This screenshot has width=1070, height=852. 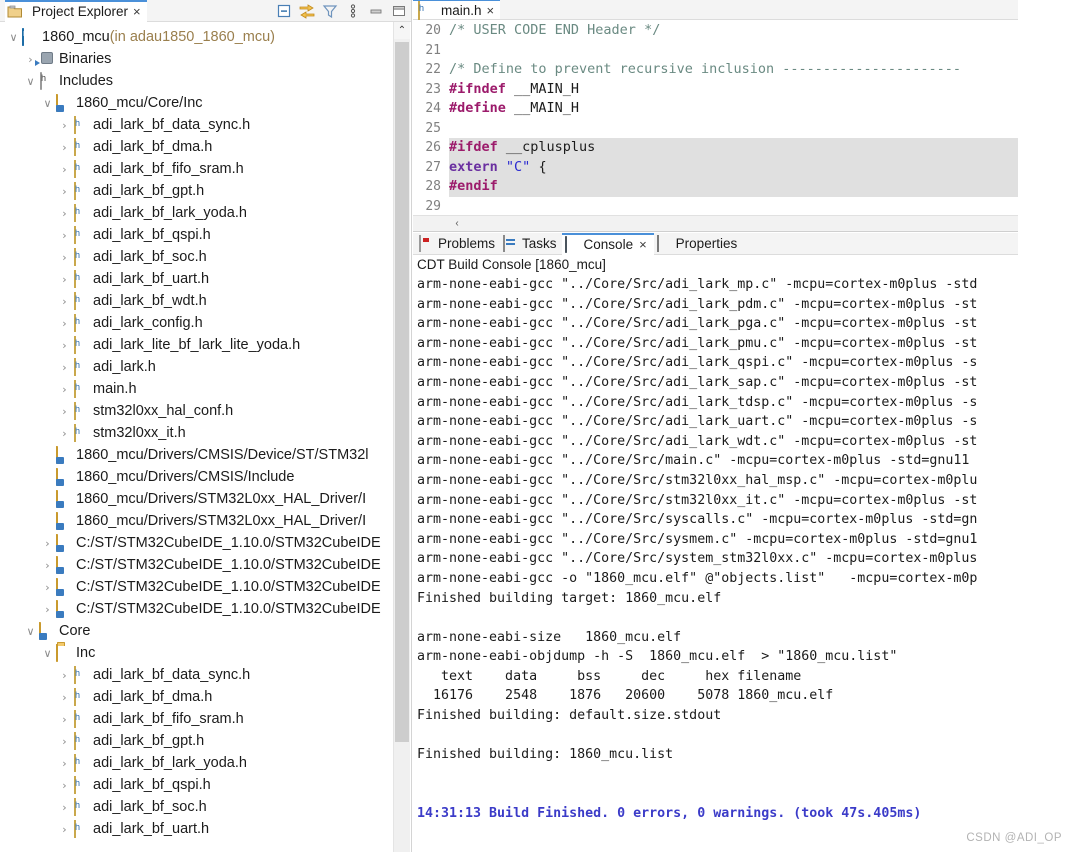 I want to click on explorer-scrollbar: ⌃, so click(x=401, y=437).